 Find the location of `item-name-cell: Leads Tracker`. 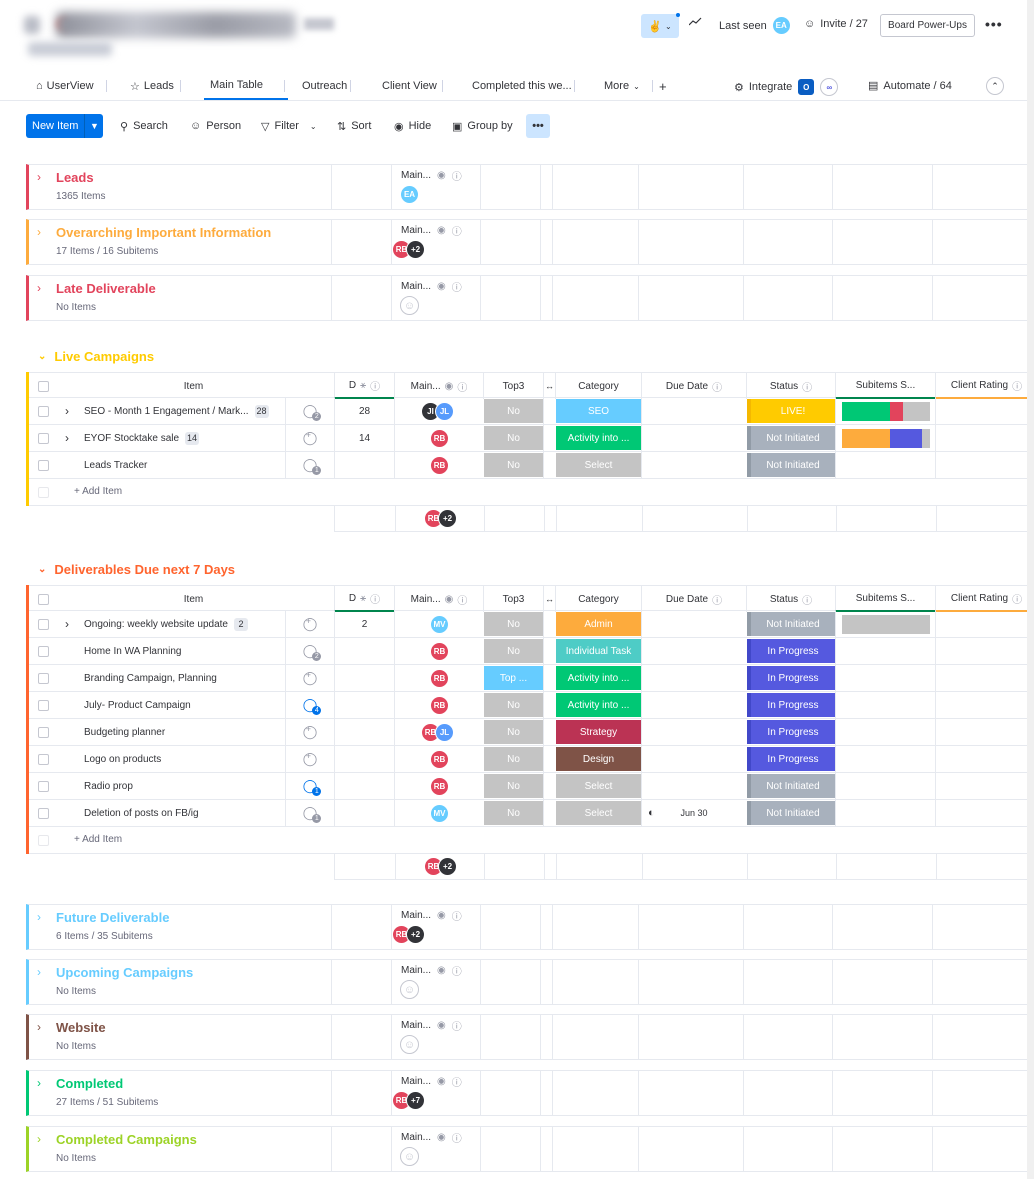

item-name-cell: Leads Tracker is located at coordinates (115, 465).